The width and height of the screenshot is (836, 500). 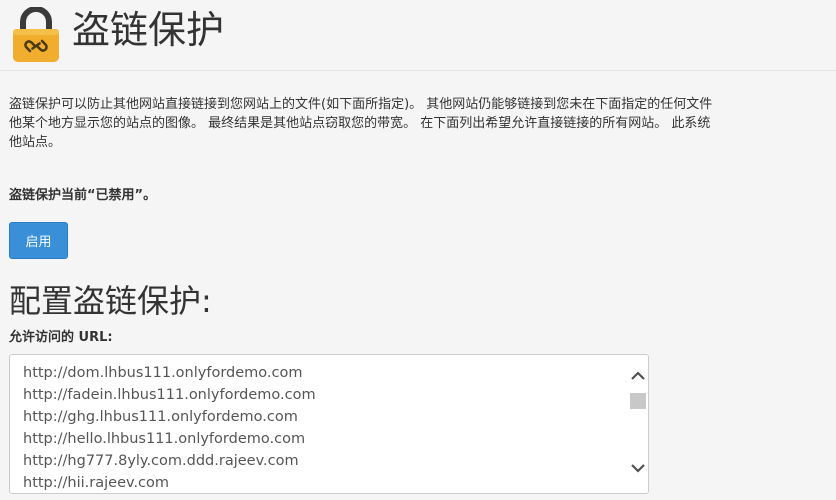 What do you see at coordinates (110, 301) in the screenshot?
I see `configure-heading: 配置盗链保护:` at bounding box center [110, 301].